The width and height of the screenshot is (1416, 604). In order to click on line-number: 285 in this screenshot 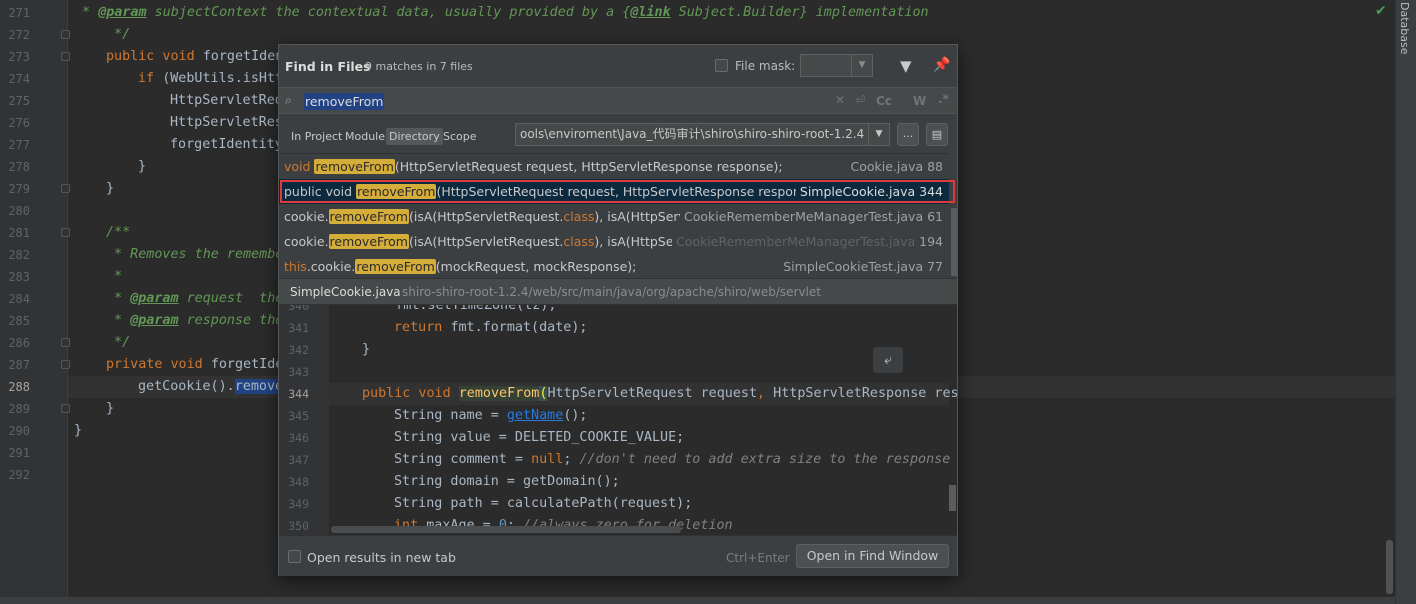, I will do `click(19, 321)`.